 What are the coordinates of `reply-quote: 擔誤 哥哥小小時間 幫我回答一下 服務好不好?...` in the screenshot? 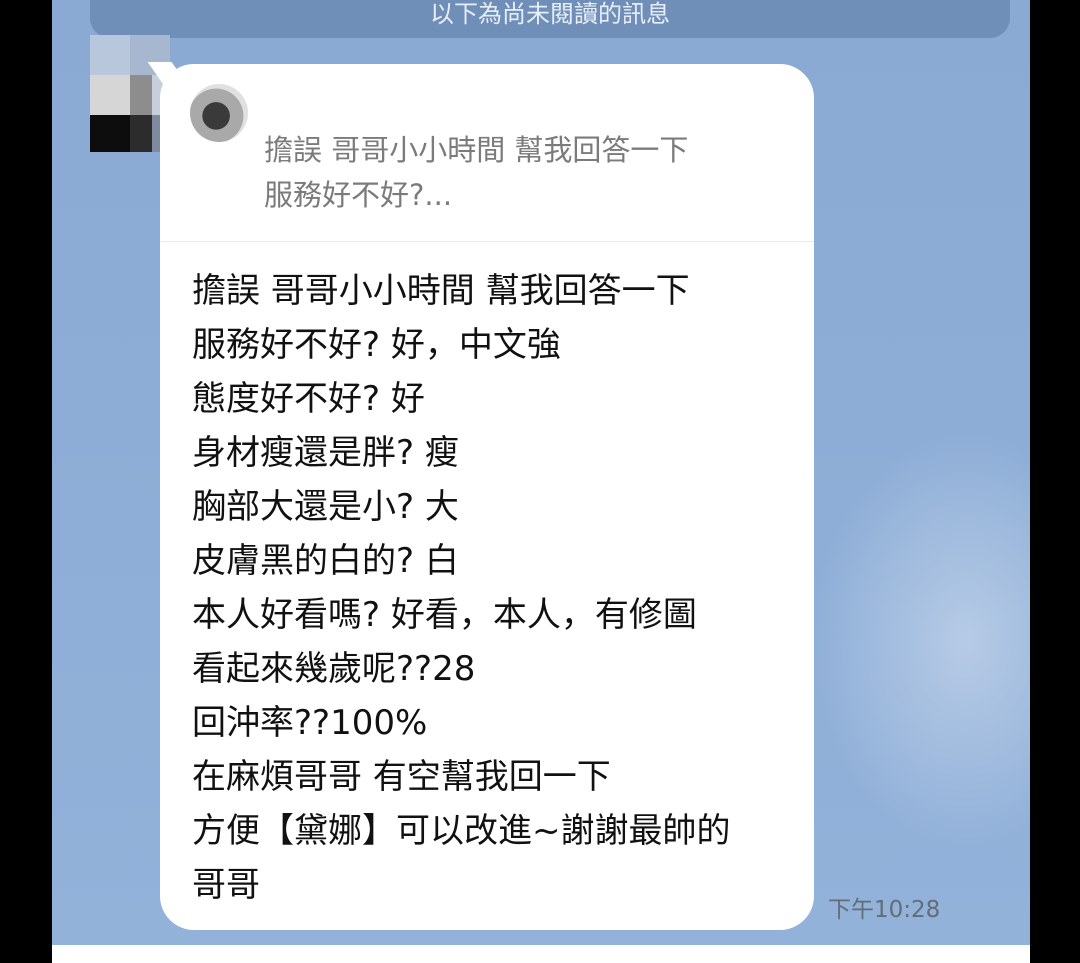 It's located at (487, 153).